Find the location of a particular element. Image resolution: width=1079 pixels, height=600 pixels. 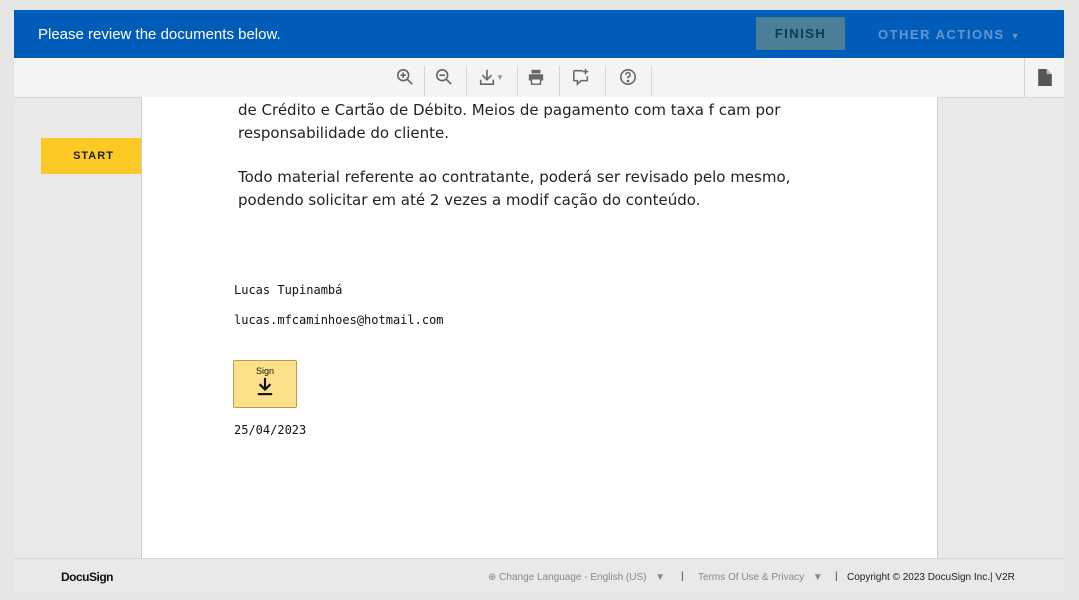

other-actions-label: OTHER ACTIONS is located at coordinates (941, 34).